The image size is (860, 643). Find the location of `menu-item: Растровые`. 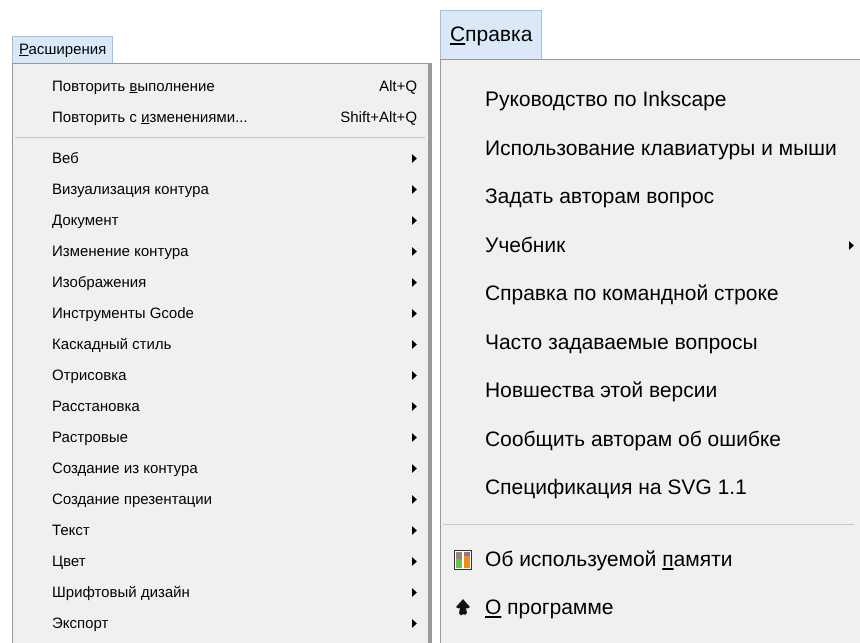

menu-item: Растровые is located at coordinates (222, 437).